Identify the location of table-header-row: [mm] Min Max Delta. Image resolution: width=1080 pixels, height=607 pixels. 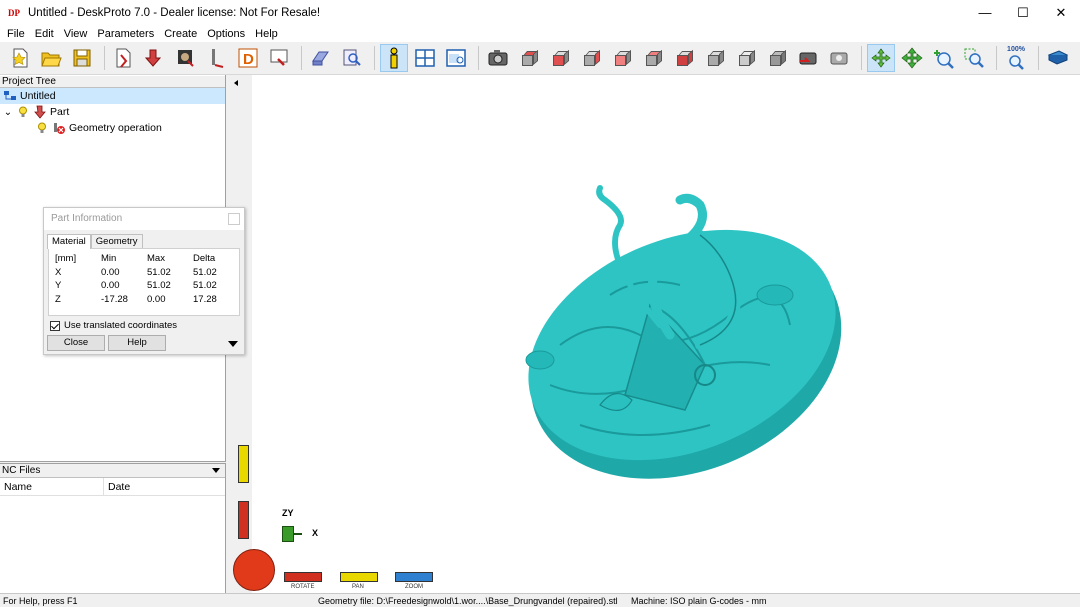
(144, 259).